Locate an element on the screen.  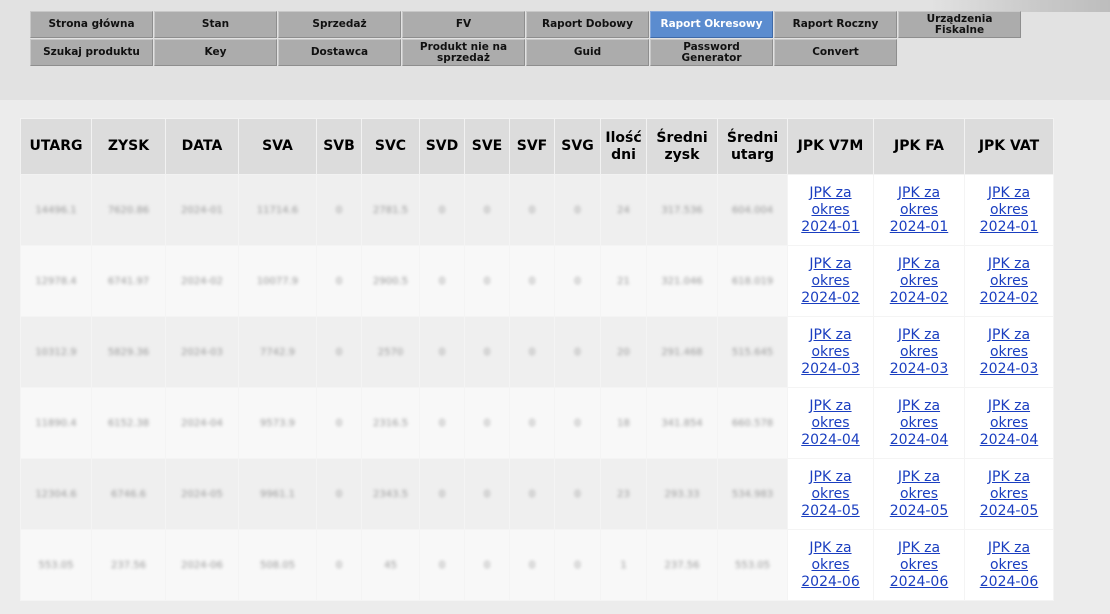
nav-button-produkt-nie-na-sprzedaz: Produkt nie na sprzedaż is located at coordinates (463, 52).